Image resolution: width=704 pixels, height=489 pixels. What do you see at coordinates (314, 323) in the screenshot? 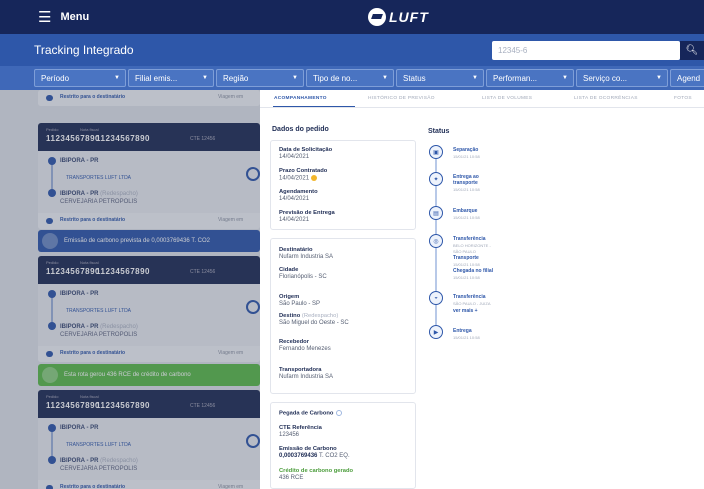
I see `field-value: São Miguel do Oeste - SC` at bounding box center [314, 323].